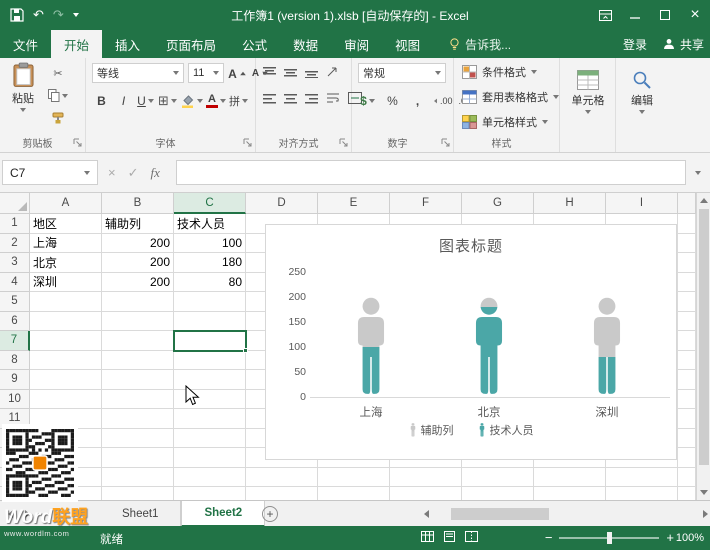 Image resolution: width=710 pixels, height=550 pixels. What do you see at coordinates (392, 100) in the screenshot?
I see `percent-style-button: %` at bounding box center [392, 100].